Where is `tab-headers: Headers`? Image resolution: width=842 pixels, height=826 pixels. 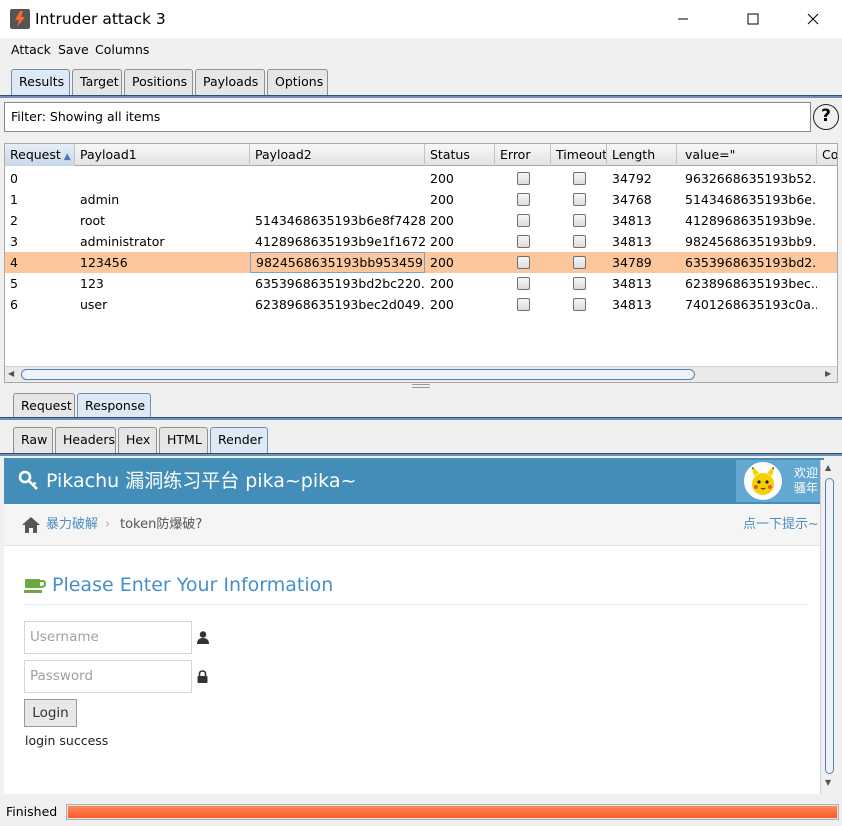
tab-headers: Headers is located at coordinates (85, 440).